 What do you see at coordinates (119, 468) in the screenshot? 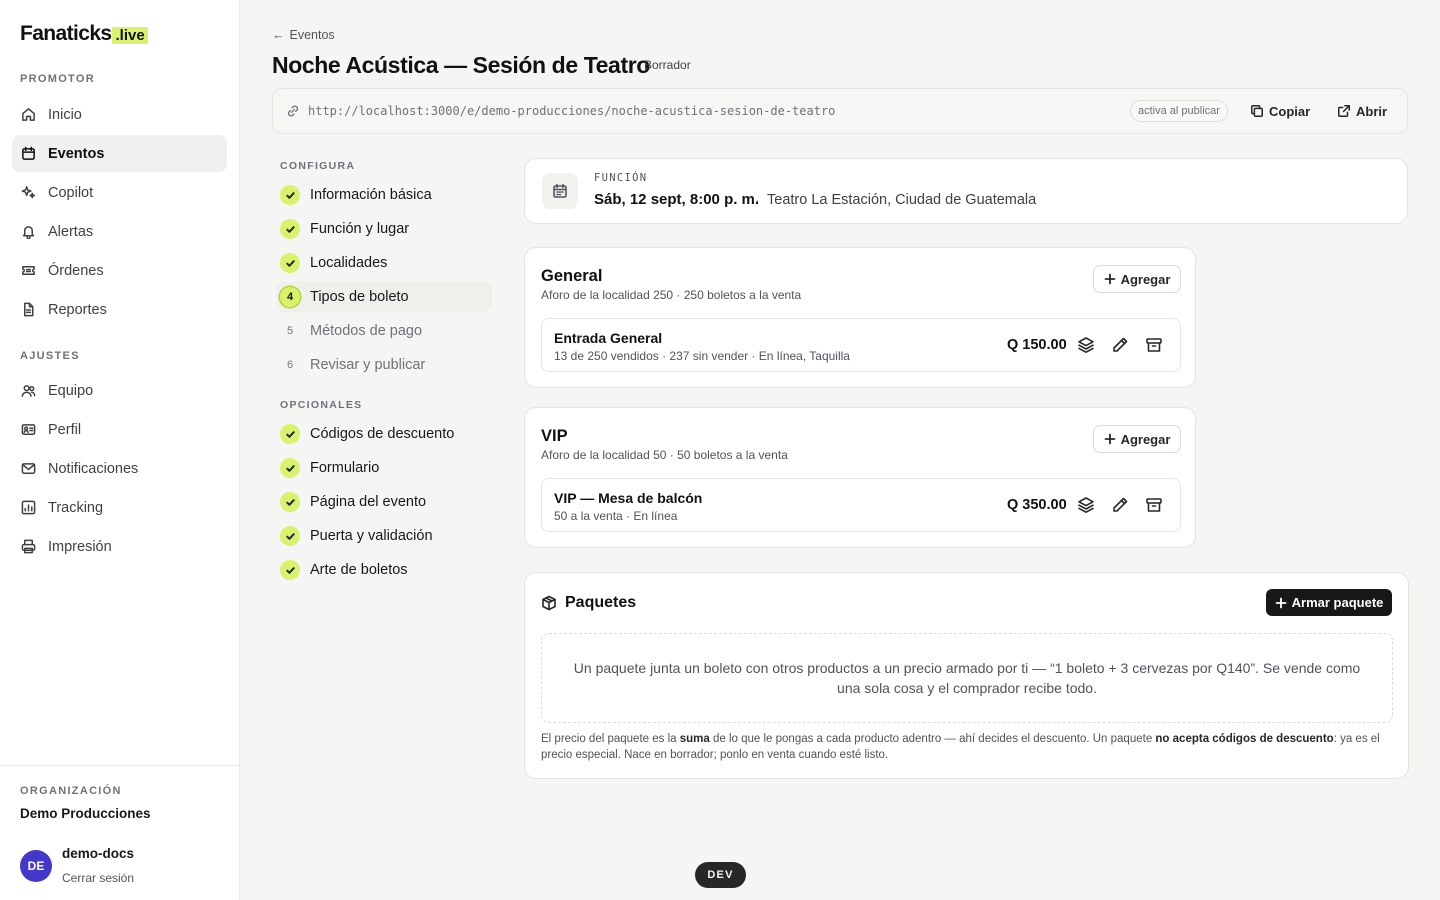
I see `sidebar-item-notificaciones: Notificaciones` at bounding box center [119, 468].